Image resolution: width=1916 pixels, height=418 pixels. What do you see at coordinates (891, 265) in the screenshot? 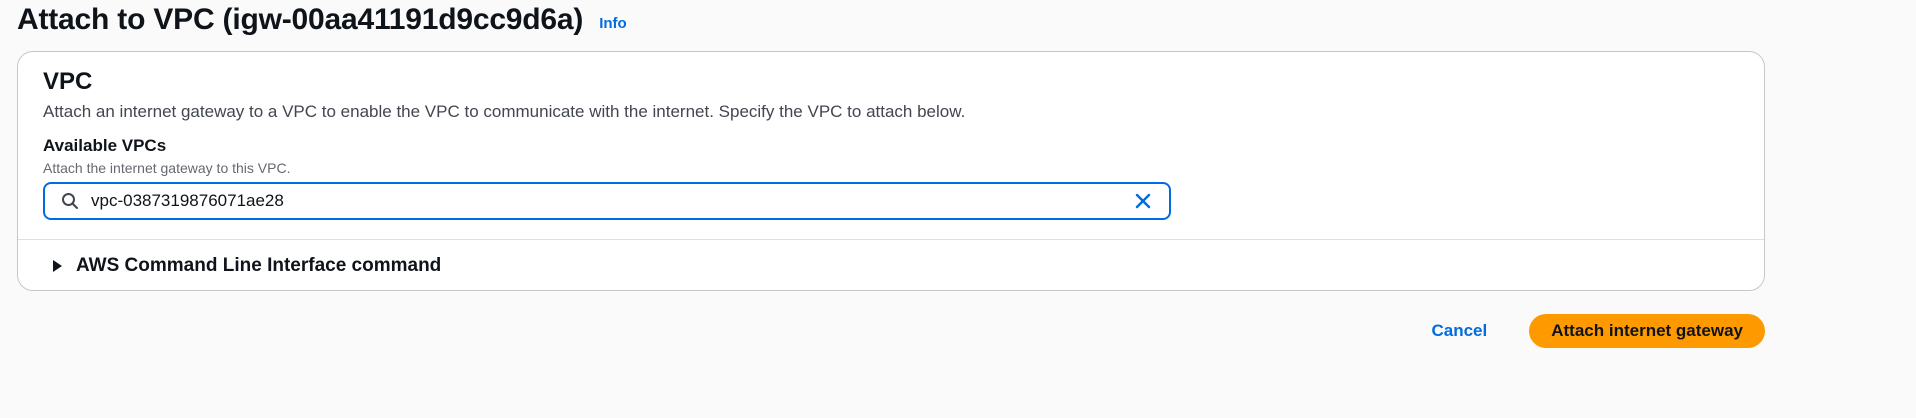
I see `cli-command-expander: AWS Command Line Interface command` at bounding box center [891, 265].